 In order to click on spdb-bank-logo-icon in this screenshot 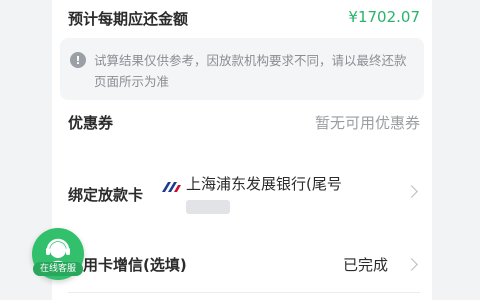, I will do `click(171, 187)`.